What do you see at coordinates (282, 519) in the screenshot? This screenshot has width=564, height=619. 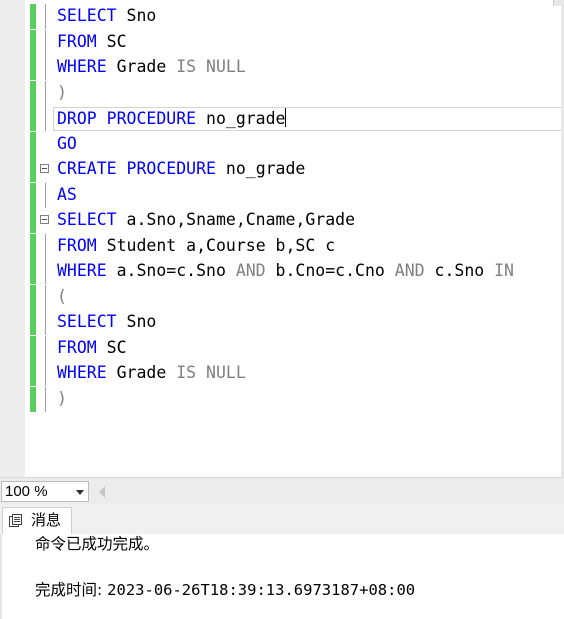 I see `results-tab-strip: 消息` at bounding box center [282, 519].